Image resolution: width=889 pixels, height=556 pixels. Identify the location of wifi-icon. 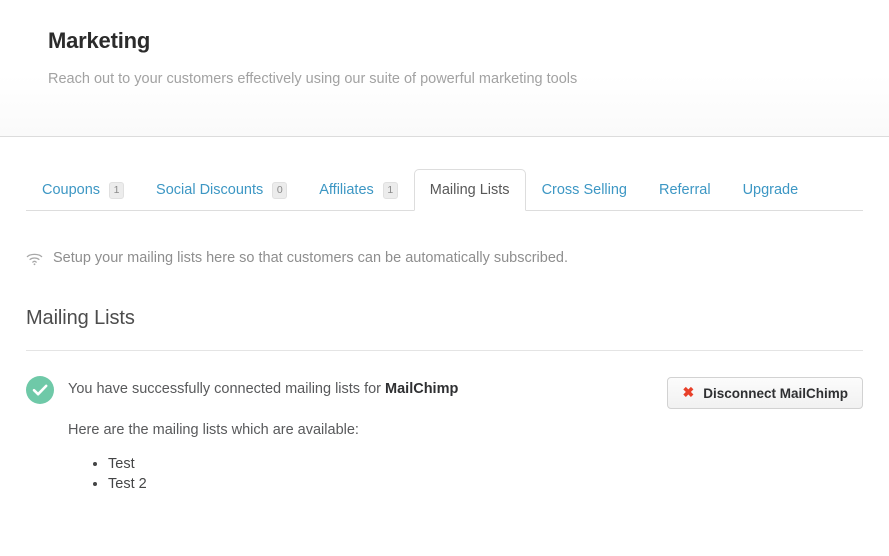
(34, 259).